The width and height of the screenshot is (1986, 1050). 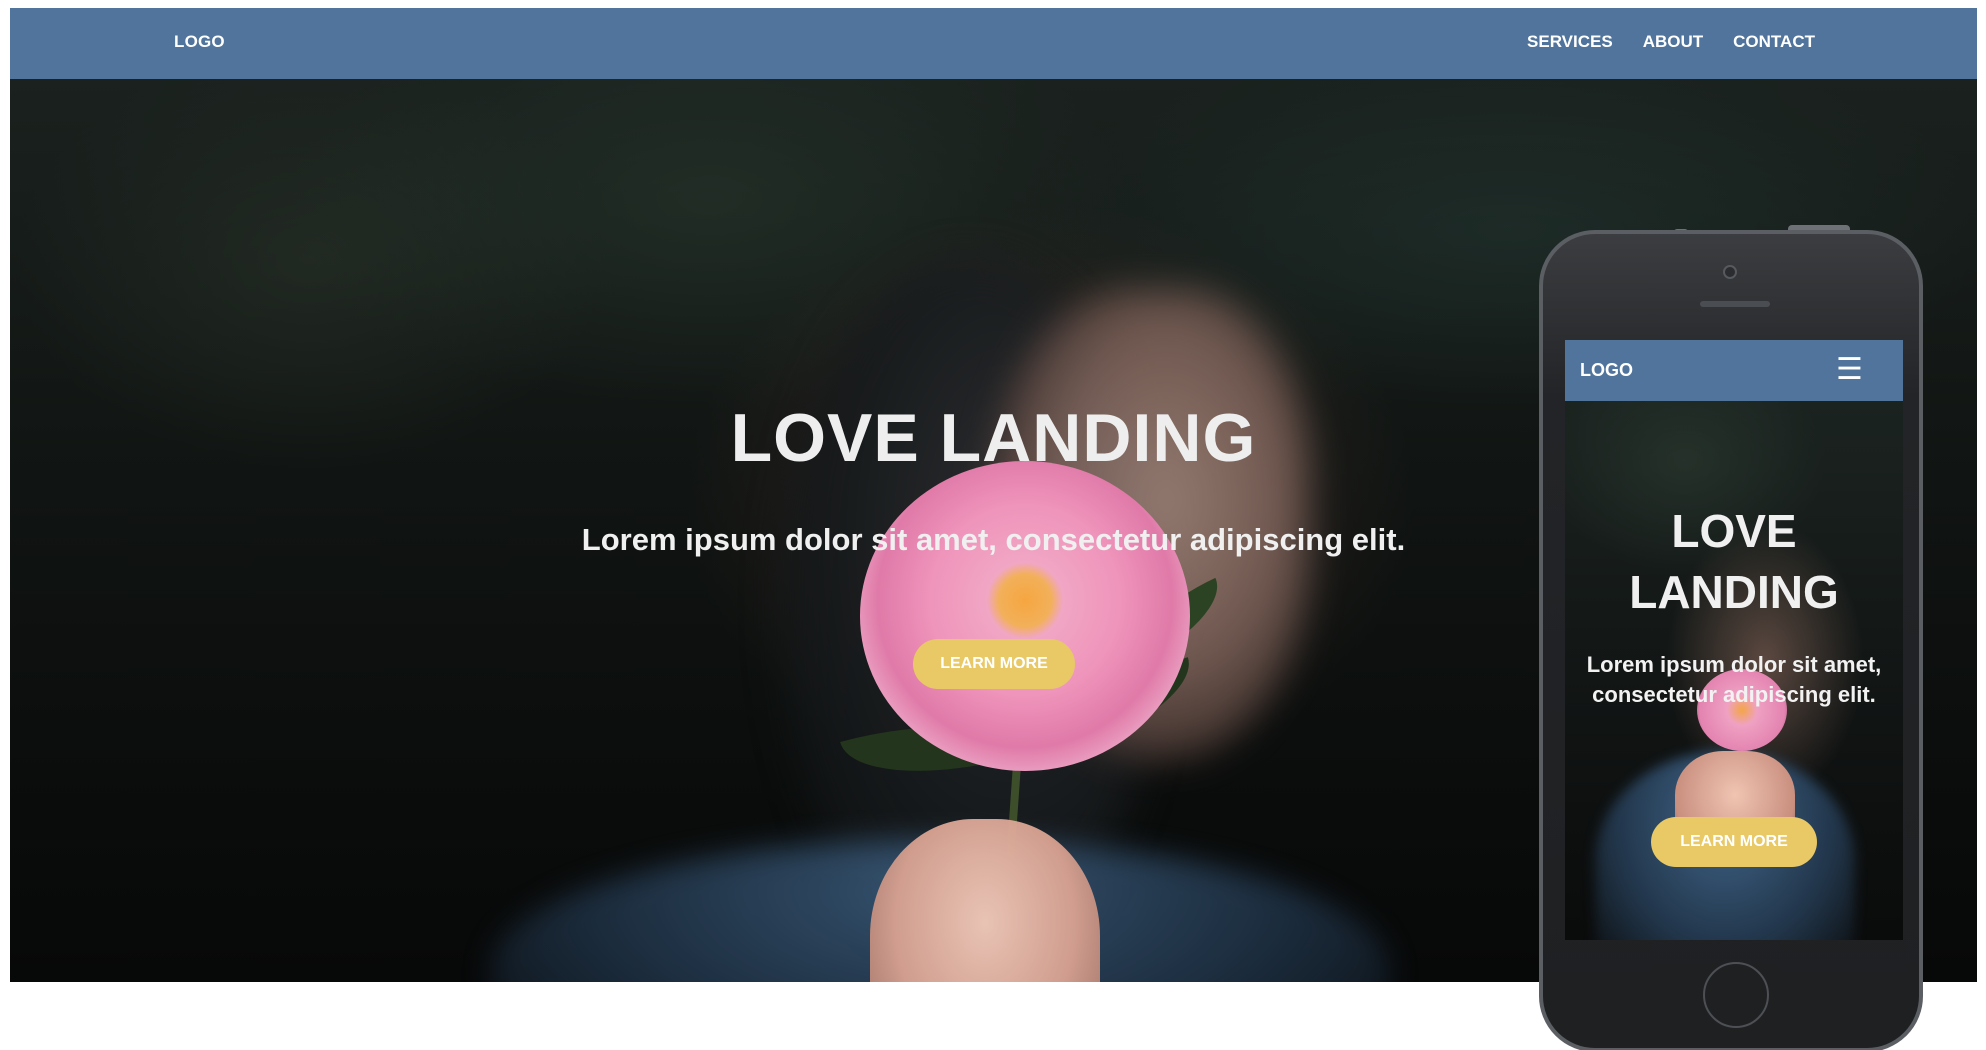 I want to click on nav-link-contact: CONTACT, so click(x=1774, y=42).